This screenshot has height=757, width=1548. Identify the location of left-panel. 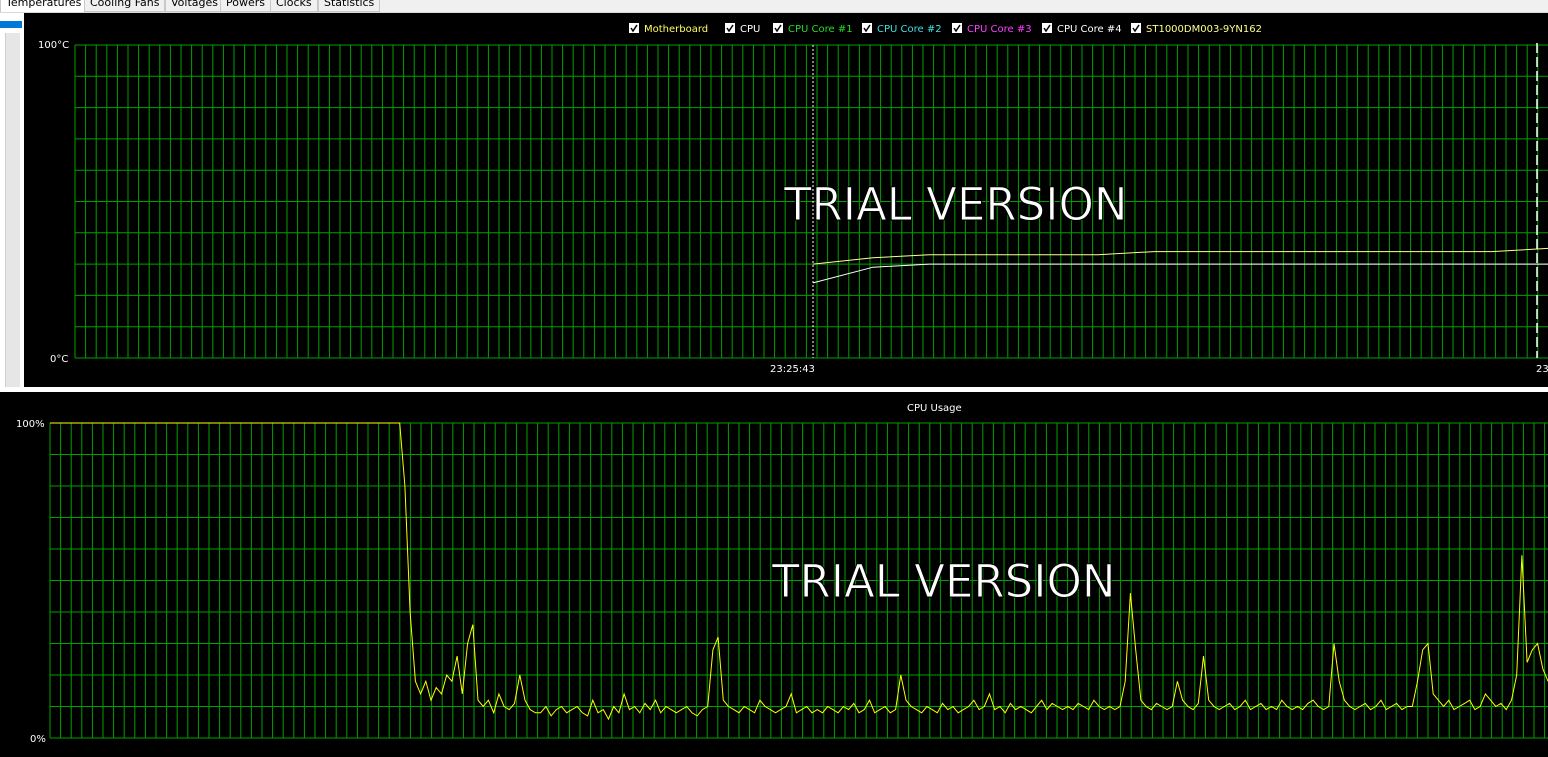
(11, 202).